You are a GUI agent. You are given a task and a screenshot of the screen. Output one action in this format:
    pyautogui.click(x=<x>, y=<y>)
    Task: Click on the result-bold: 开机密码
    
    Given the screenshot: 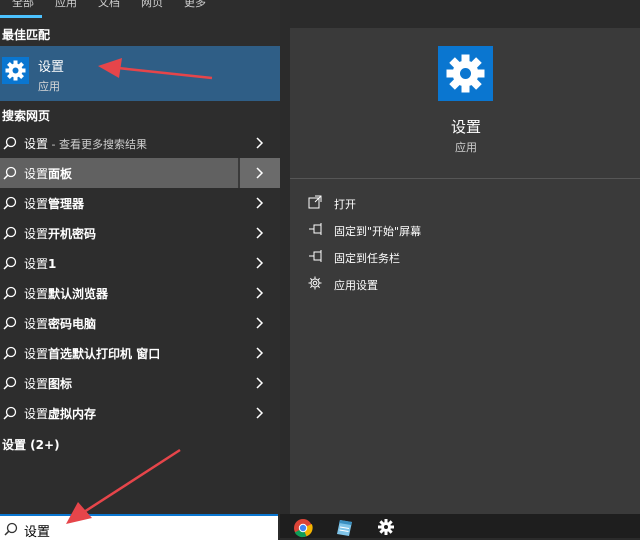 What is the action you would take?
    pyautogui.click(x=72, y=234)
    